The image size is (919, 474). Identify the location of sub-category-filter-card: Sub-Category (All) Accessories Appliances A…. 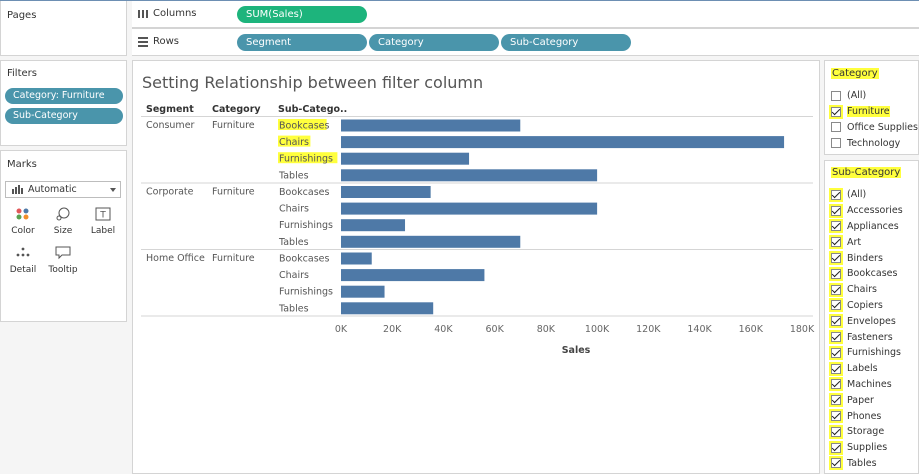
(871, 317).